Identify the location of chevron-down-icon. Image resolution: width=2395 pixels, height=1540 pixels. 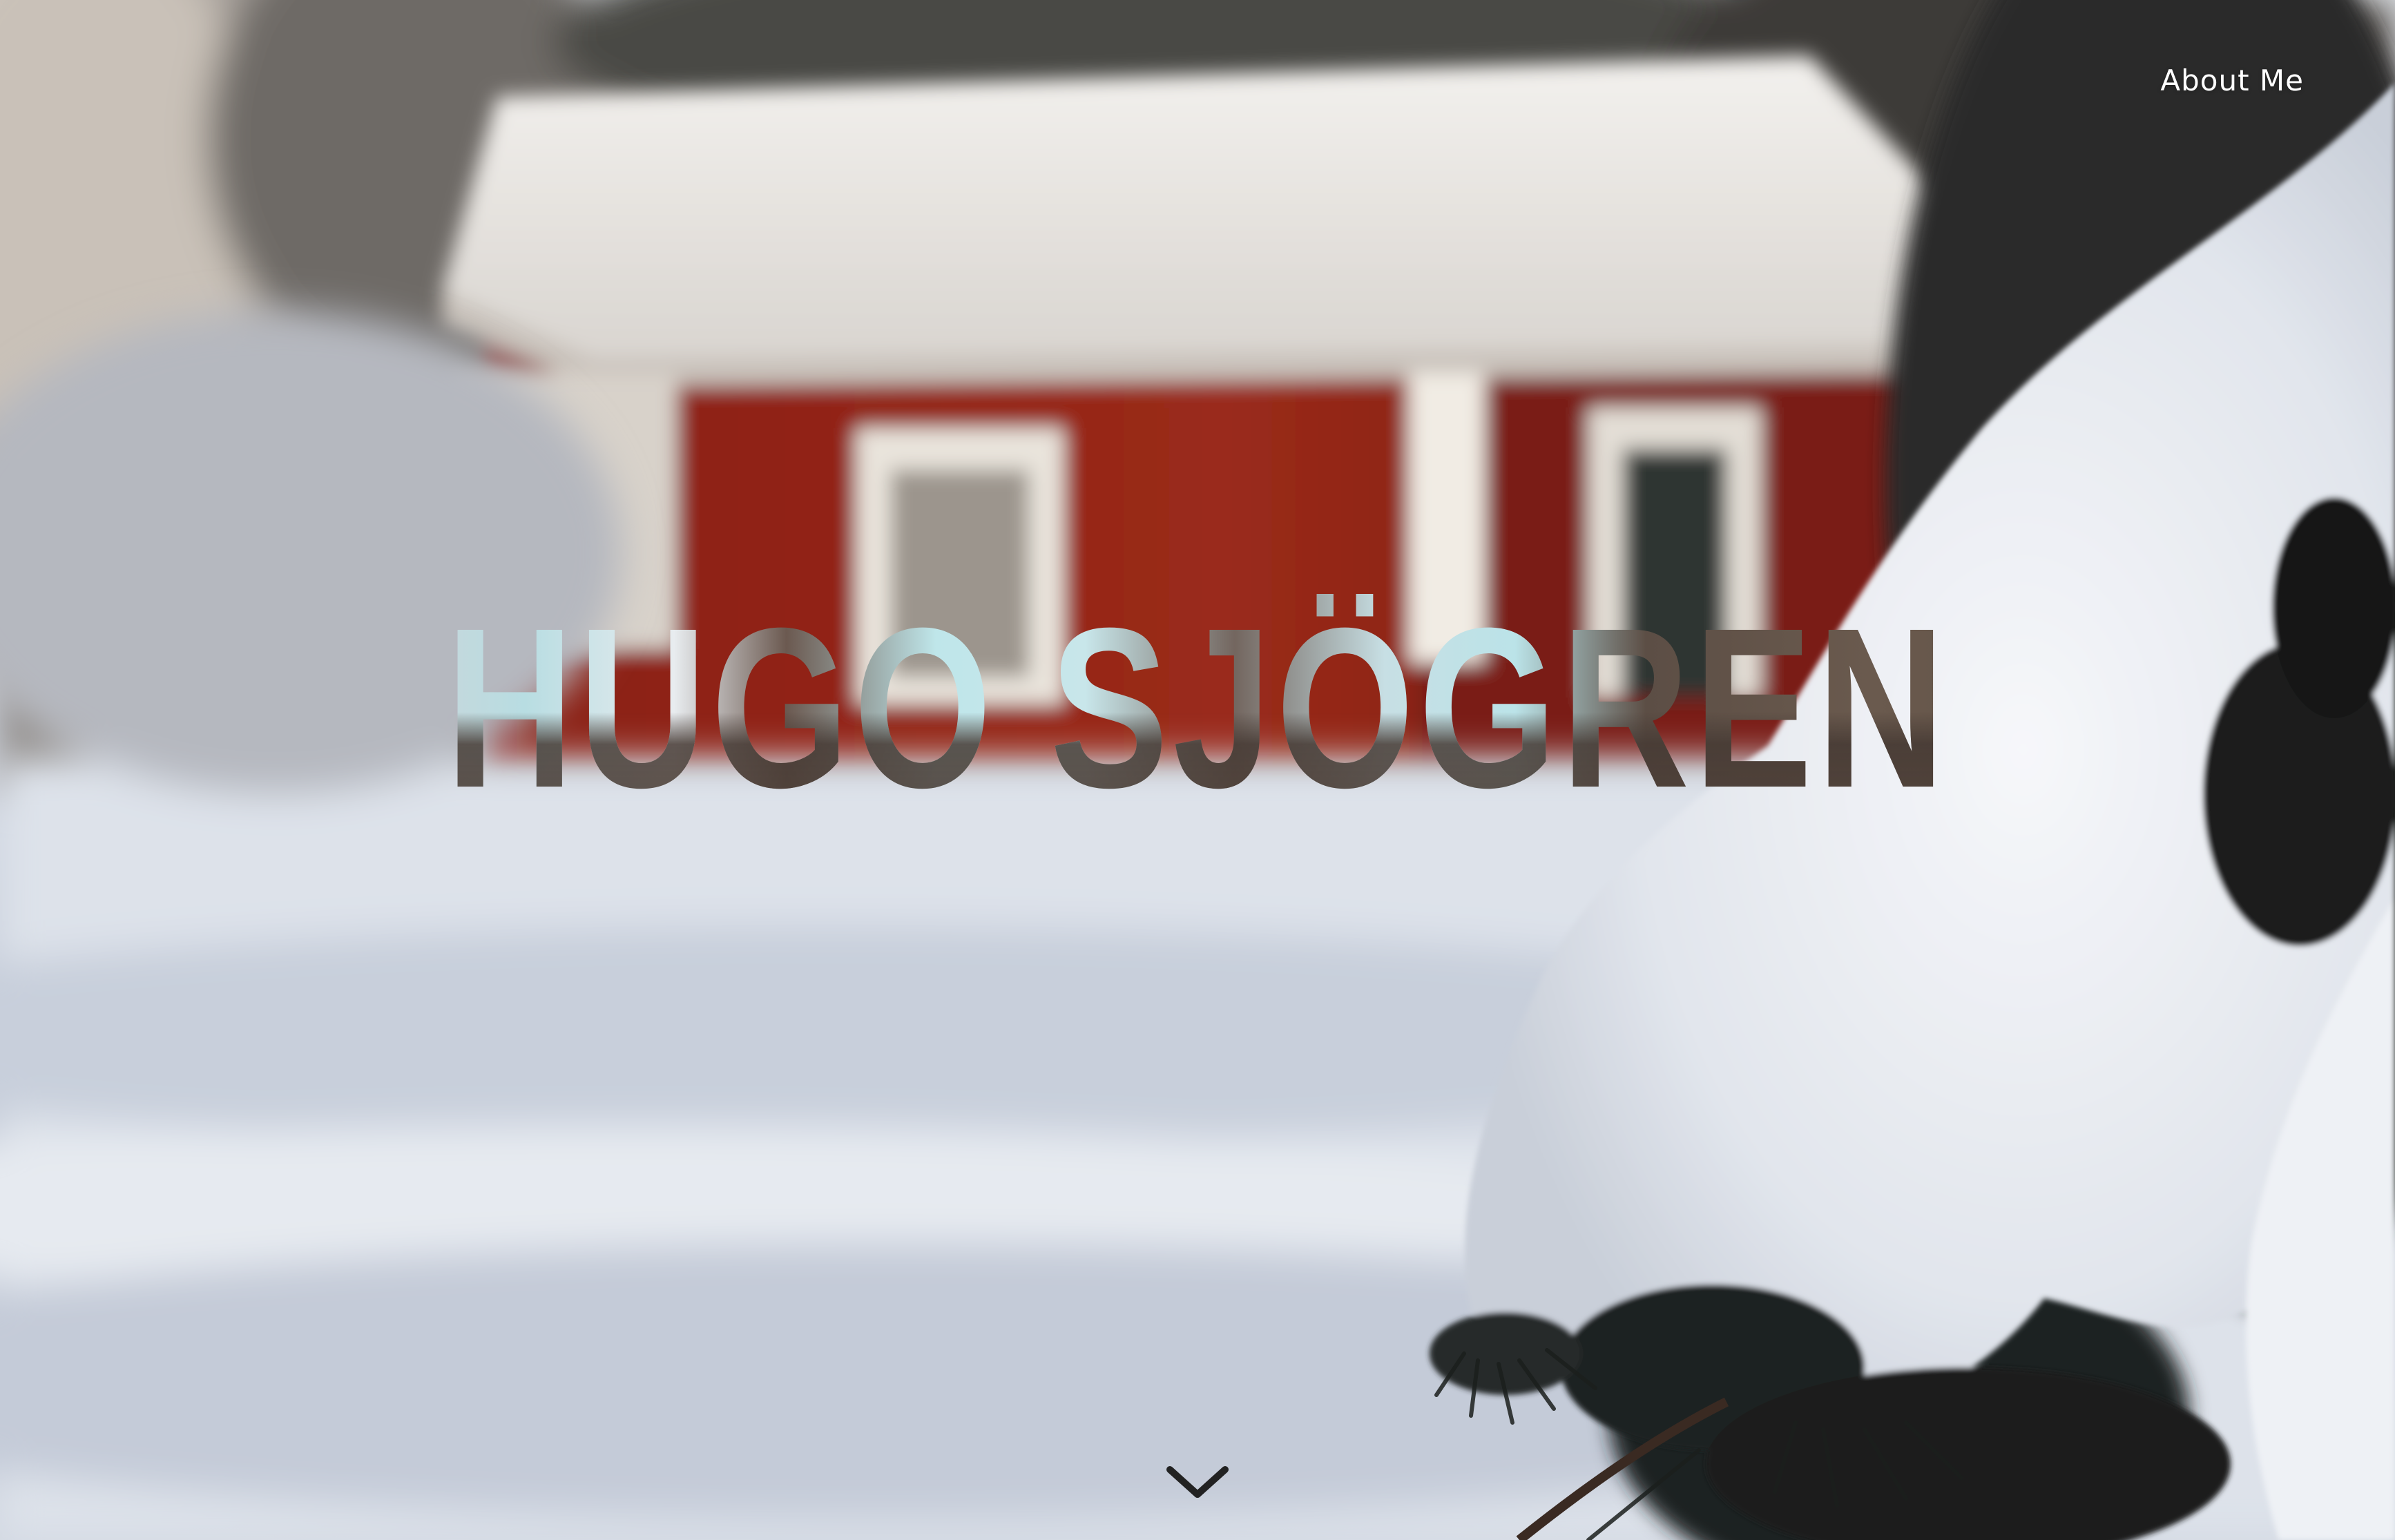
(1197, 1482).